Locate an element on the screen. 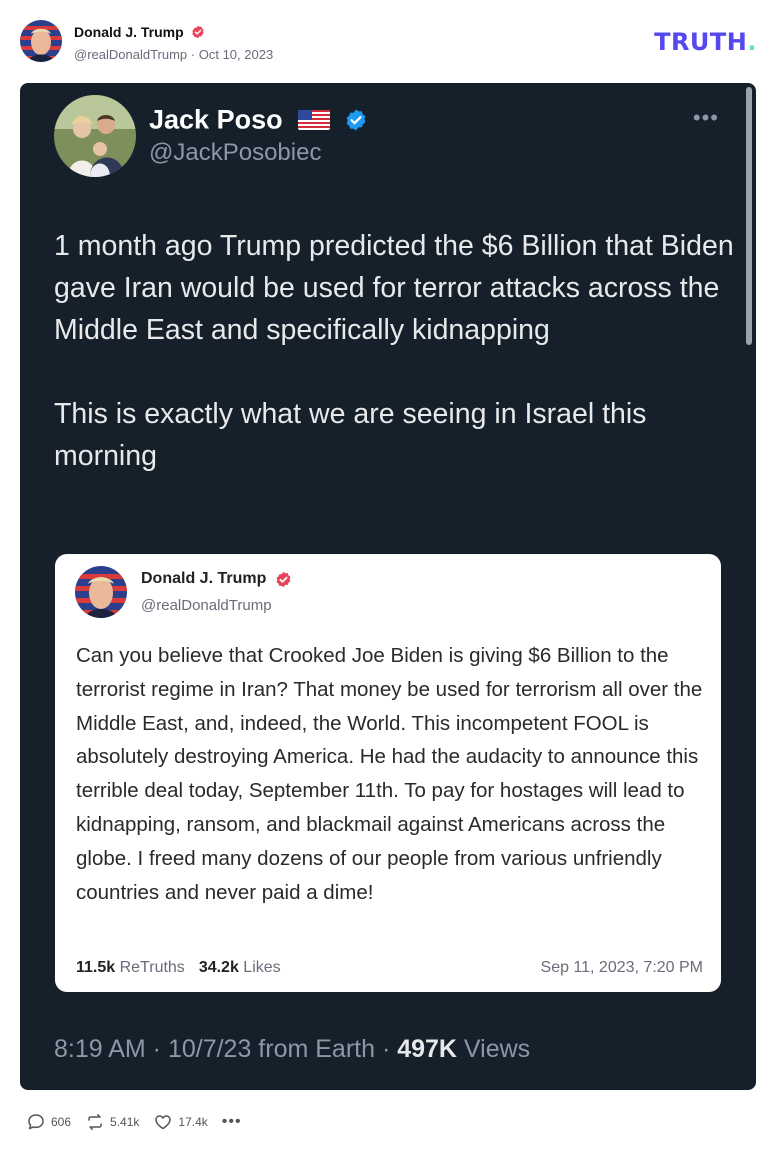  quoted-author-name: Donald J. Trump is located at coordinates (204, 578).